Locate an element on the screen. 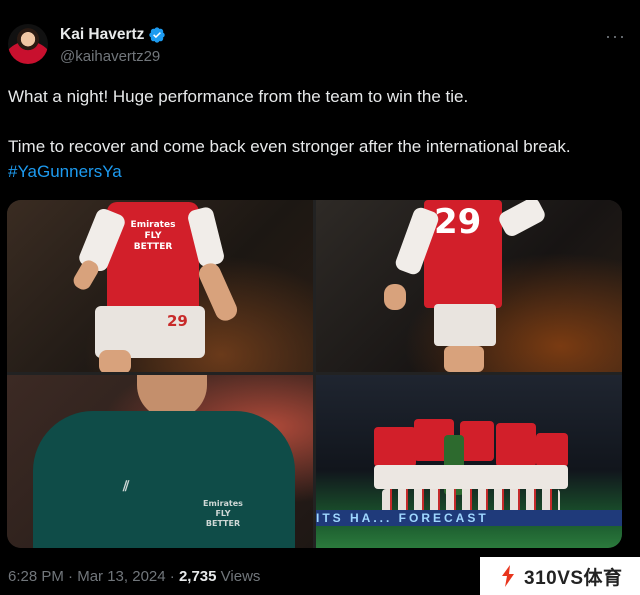 The height and width of the screenshot is (595, 640). white-sleeve is located at coordinates (522, 219).